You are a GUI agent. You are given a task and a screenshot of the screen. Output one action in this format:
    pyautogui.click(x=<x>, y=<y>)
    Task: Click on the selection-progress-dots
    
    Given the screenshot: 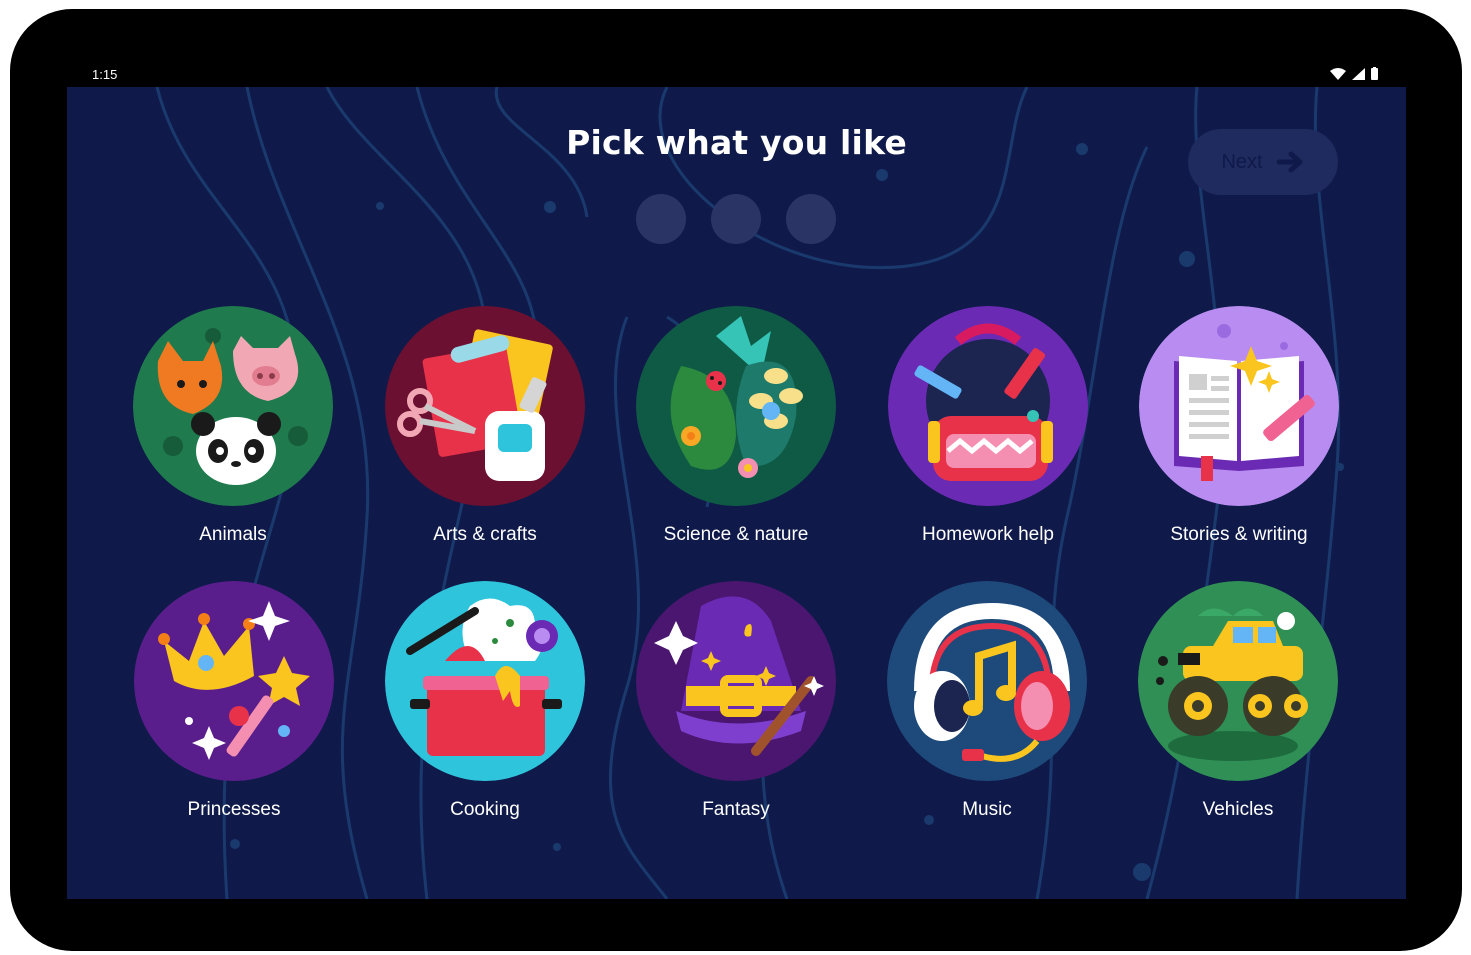 What is the action you would take?
    pyautogui.click(x=736, y=219)
    